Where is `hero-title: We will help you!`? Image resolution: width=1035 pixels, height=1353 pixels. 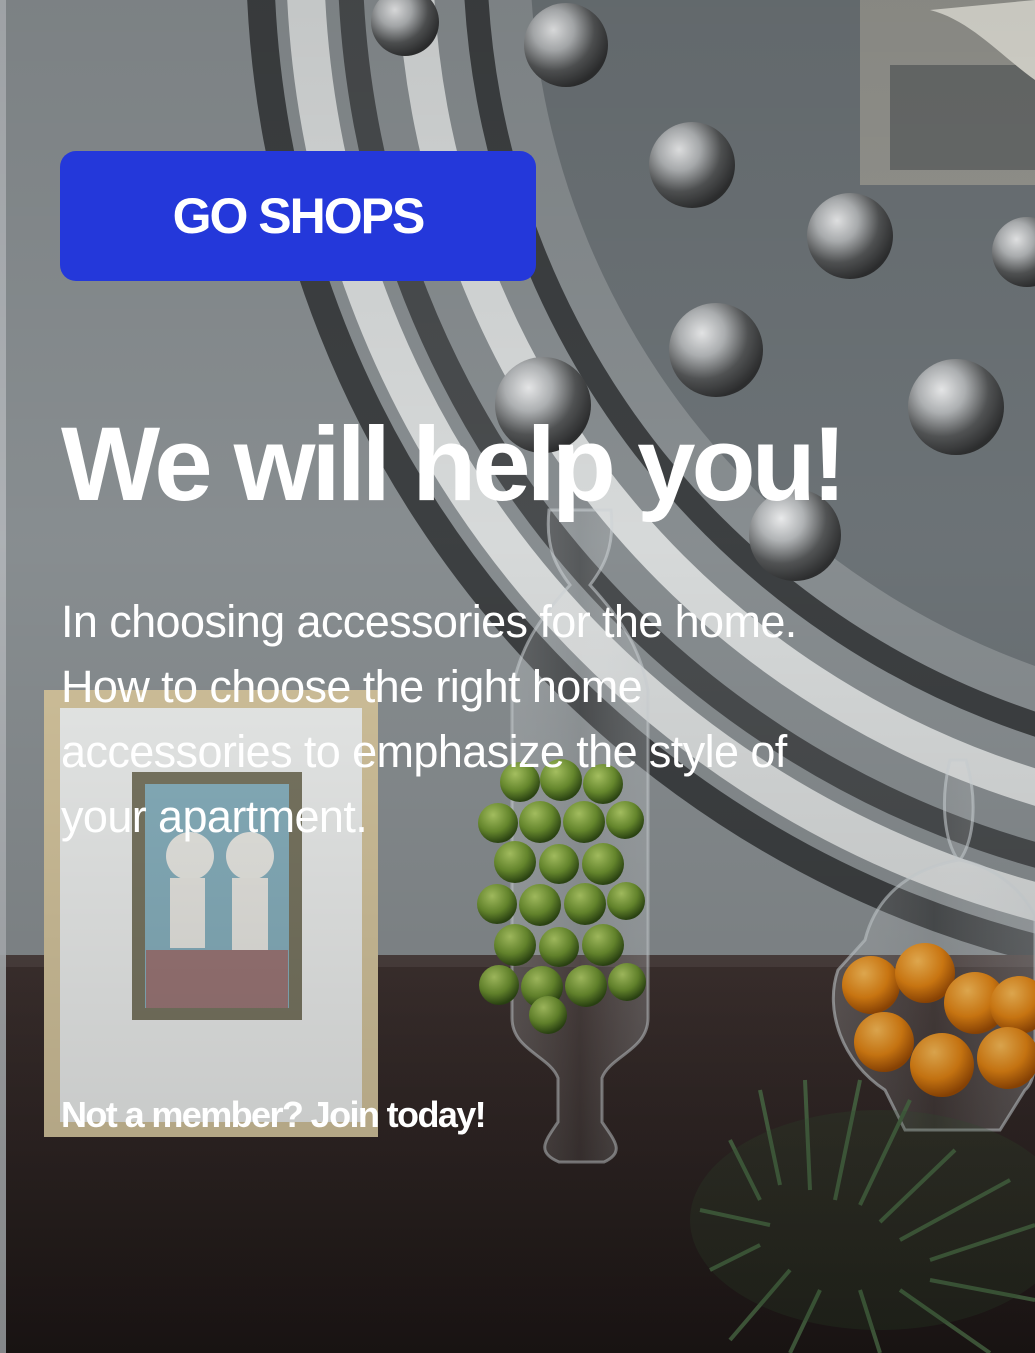
hero-title: We will help you! is located at coordinates (454, 464).